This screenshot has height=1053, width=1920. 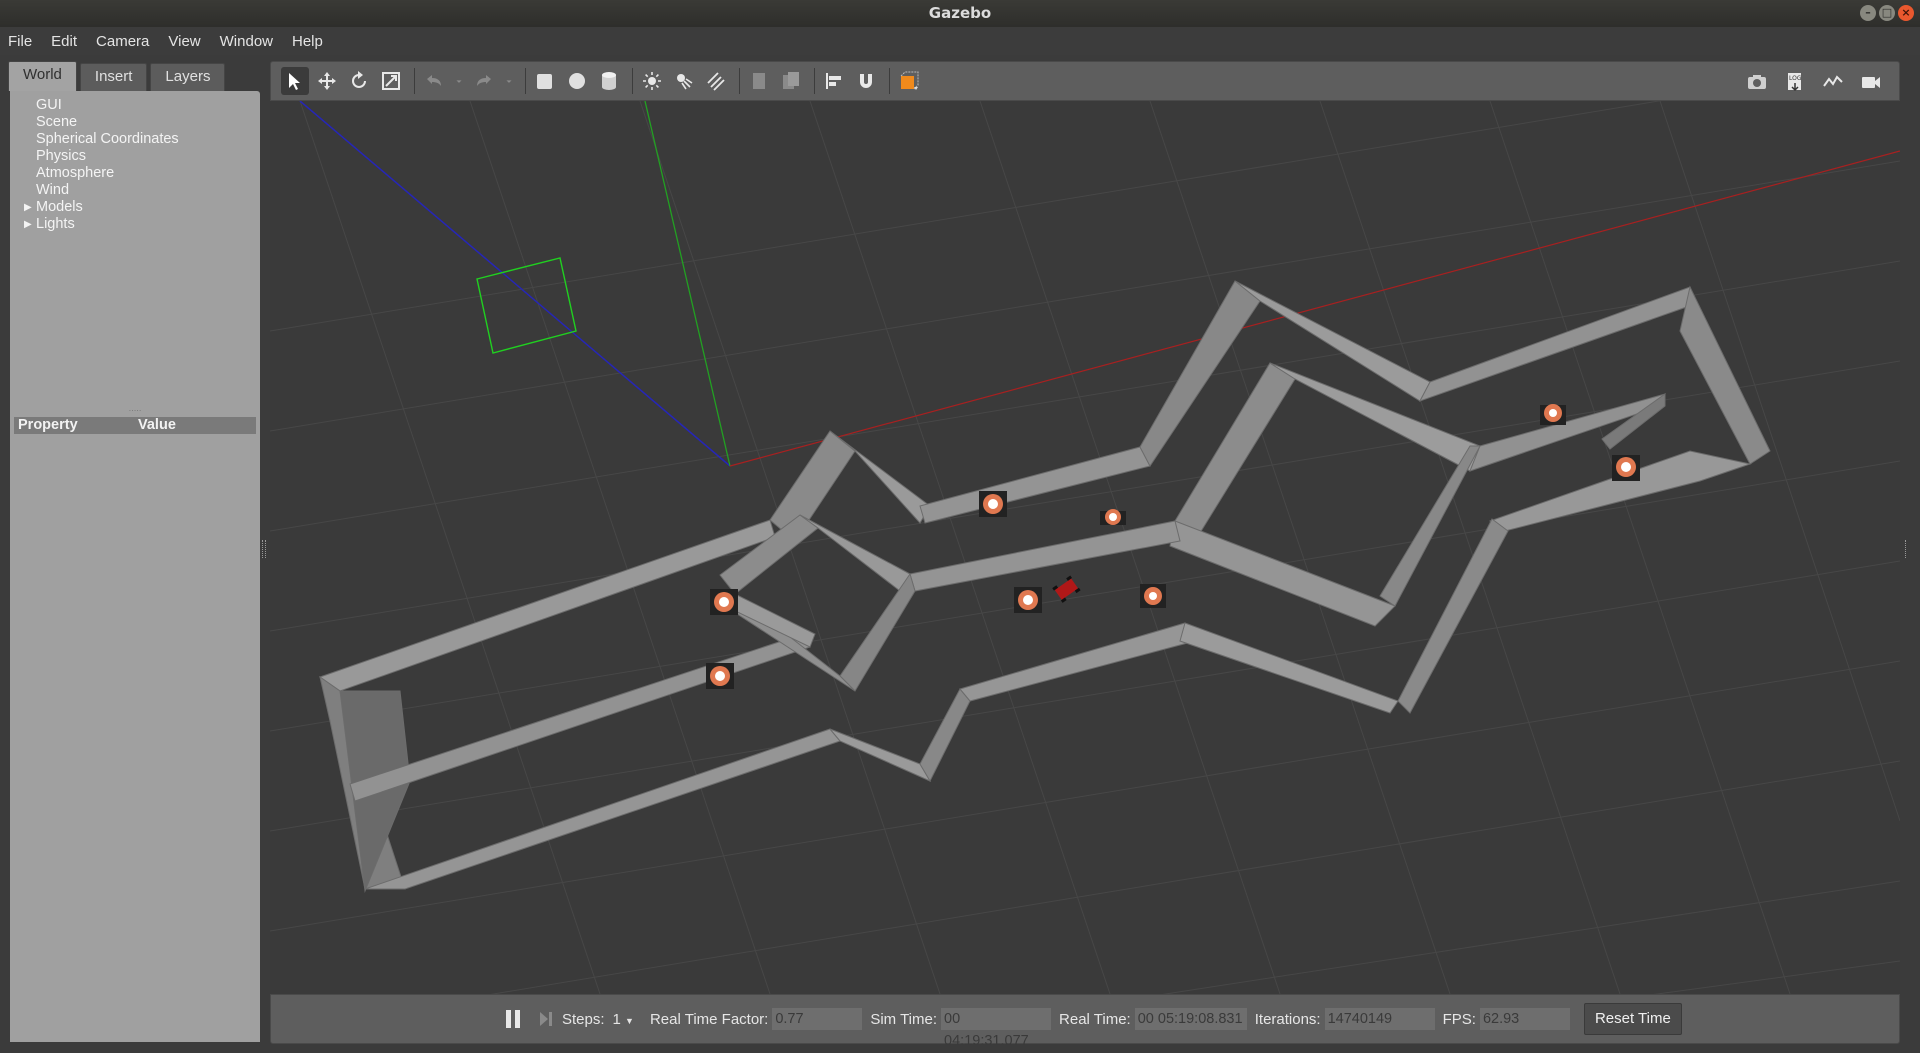 I want to click on maximize-icon: □, so click(x=1887, y=13).